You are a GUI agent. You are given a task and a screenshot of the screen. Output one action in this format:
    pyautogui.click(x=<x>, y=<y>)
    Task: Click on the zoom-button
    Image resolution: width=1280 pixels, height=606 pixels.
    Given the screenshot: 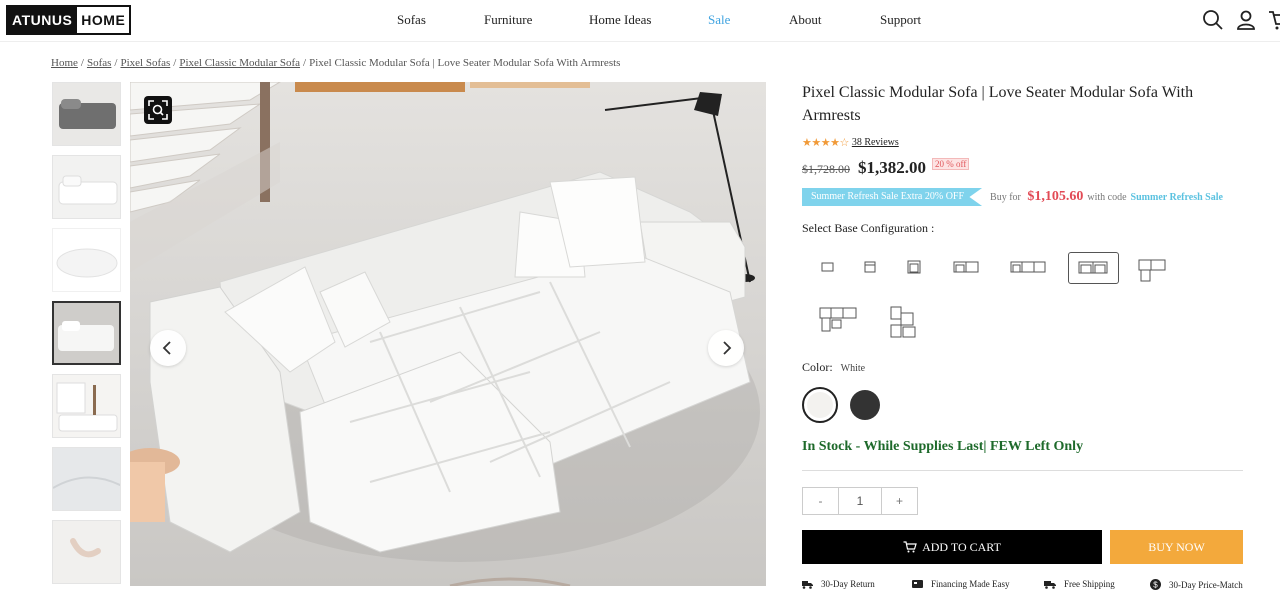 What is the action you would take?
    pyautogui.click(x=158, y=110)
    